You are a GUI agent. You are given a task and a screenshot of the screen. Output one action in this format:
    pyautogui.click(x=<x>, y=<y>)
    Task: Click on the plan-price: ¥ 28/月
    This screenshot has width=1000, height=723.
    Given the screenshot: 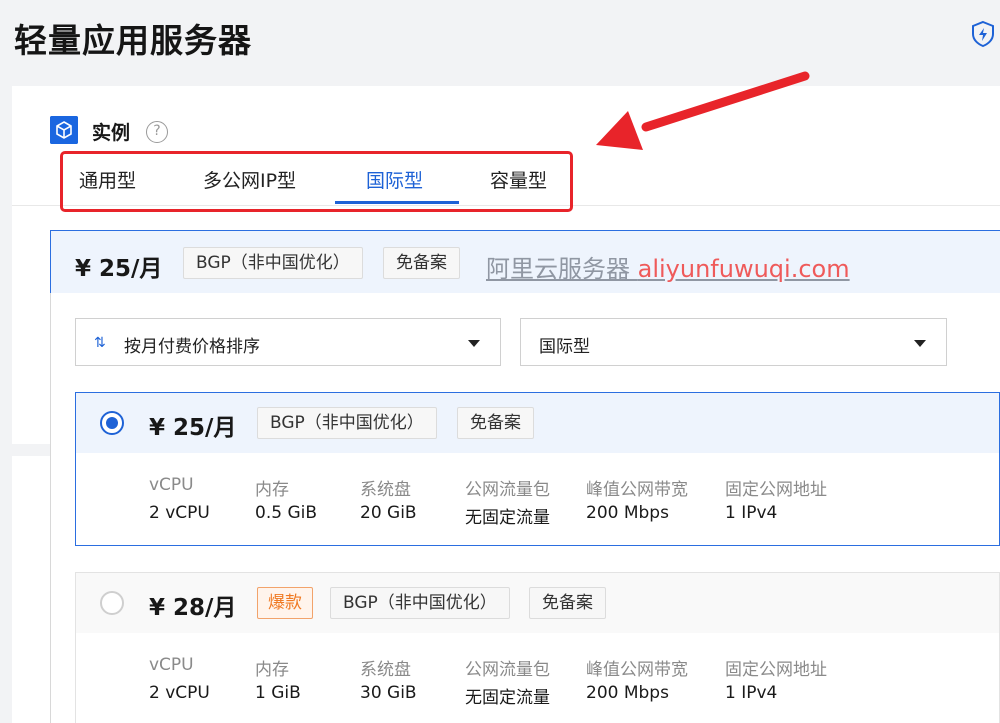 What is the action you would take?
    pyautogui.click(x=193, y=608)
    